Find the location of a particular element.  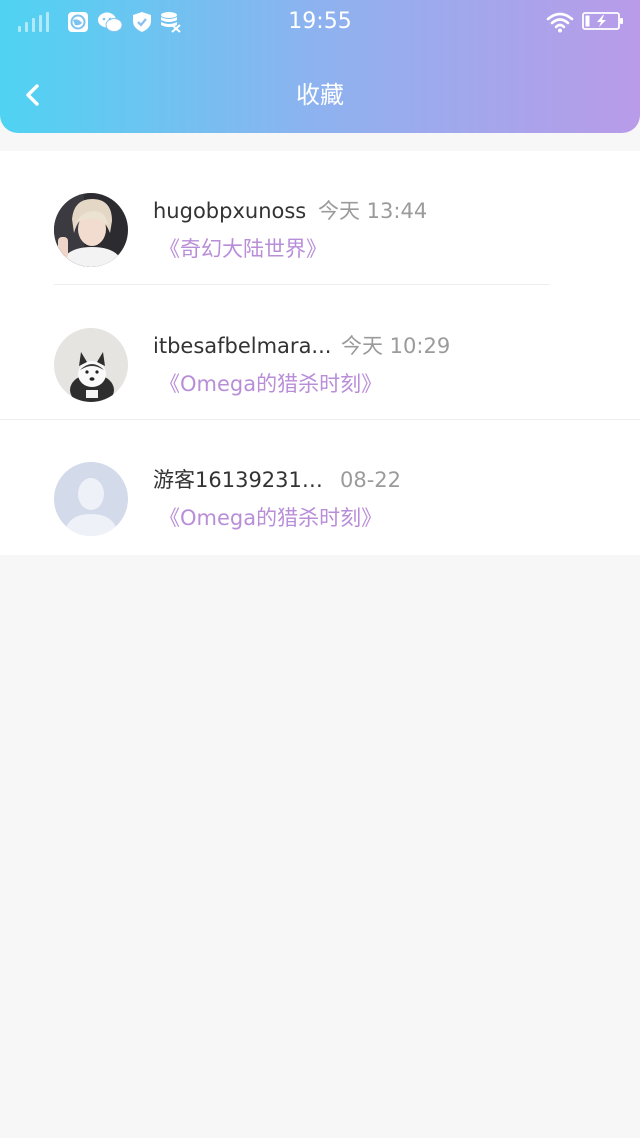

status-bar: 19:55 is located at coordinates (320, 22).